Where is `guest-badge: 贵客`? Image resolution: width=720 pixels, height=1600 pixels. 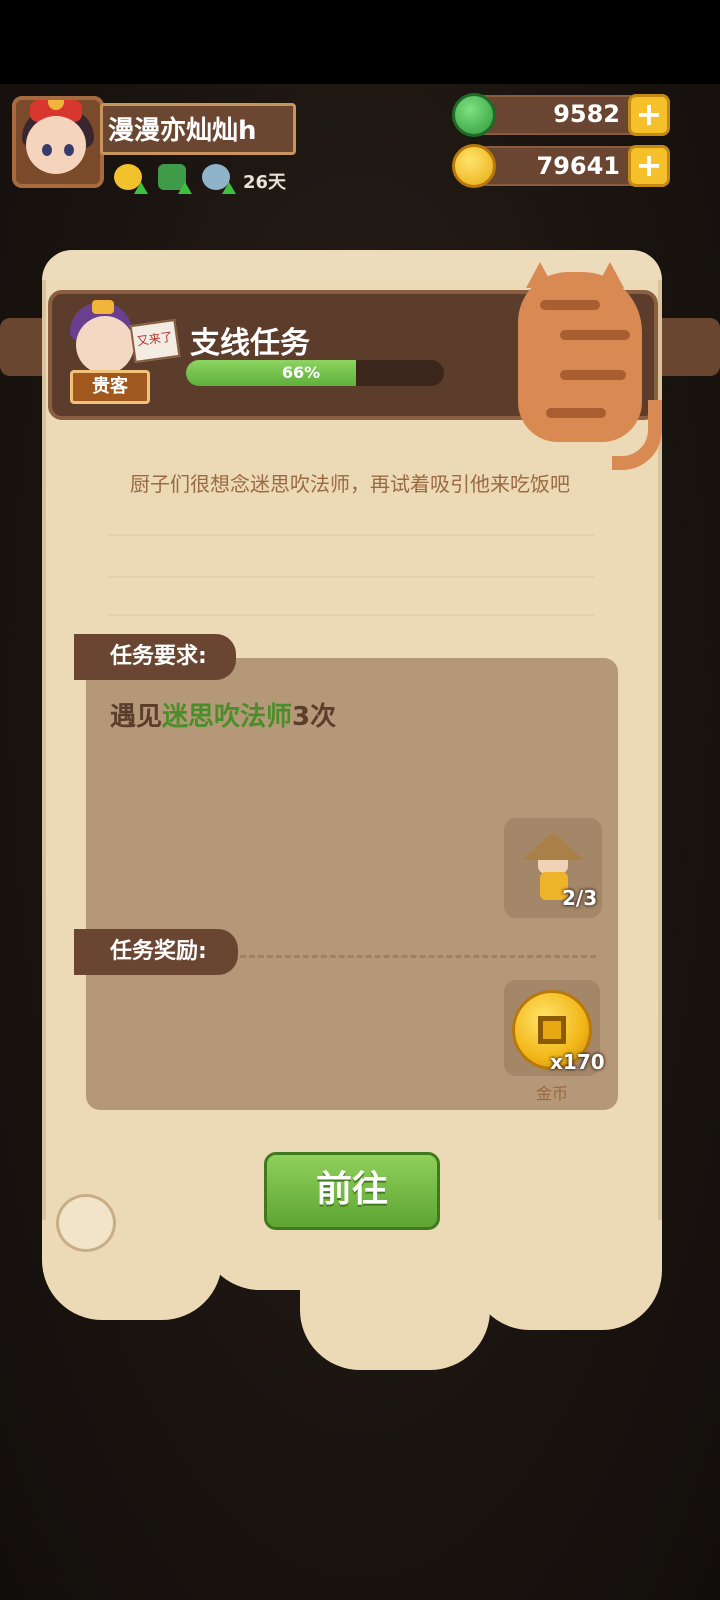 guest-badge: 贵客 is located at coordinates (110, 387).